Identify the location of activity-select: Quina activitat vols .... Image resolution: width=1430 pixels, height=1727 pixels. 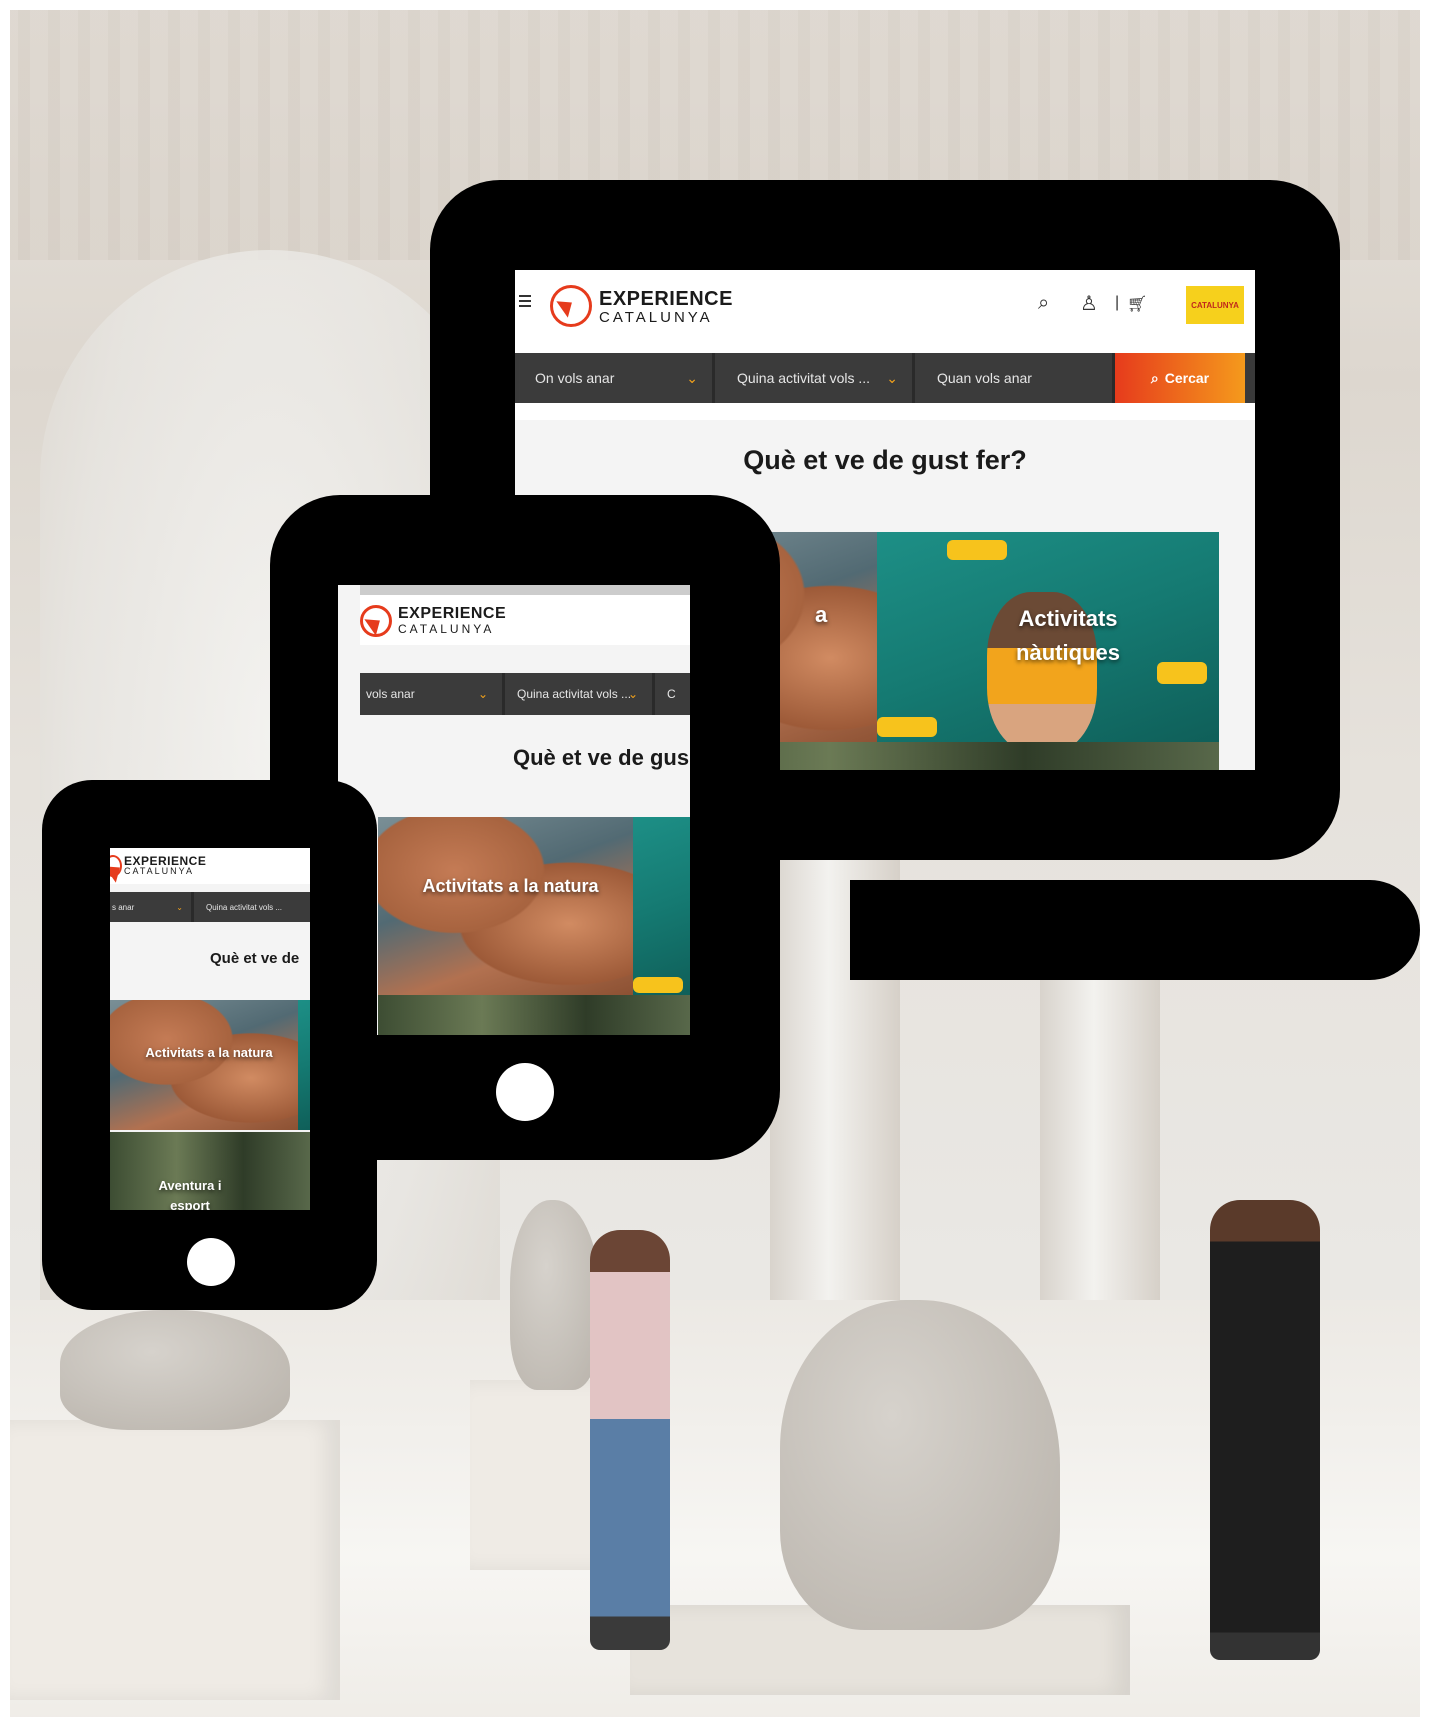
(252, 907).